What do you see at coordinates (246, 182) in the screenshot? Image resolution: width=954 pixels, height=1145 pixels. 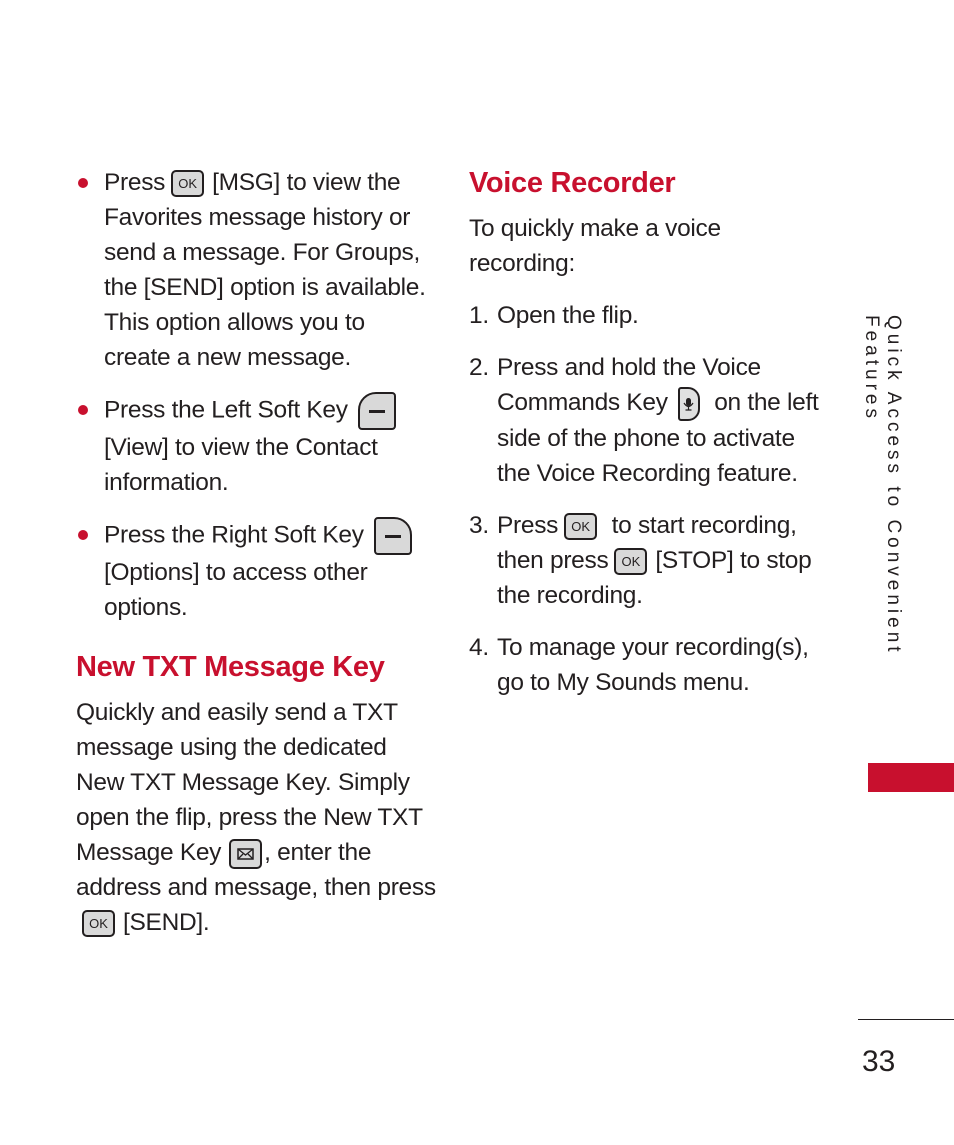 I see `msg-key-label: [MSG]` at bounding box center [246, 182].